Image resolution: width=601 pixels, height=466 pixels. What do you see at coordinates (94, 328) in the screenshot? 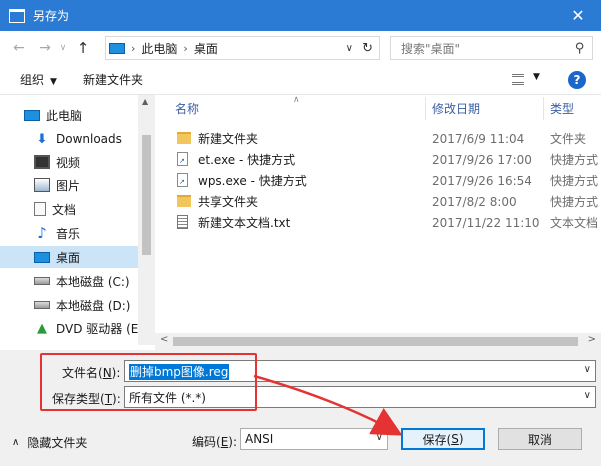
I see `sidebar-item-dvd-drive: ▲ DVD 驱动器 (E:` at bounding box center [94, 328].